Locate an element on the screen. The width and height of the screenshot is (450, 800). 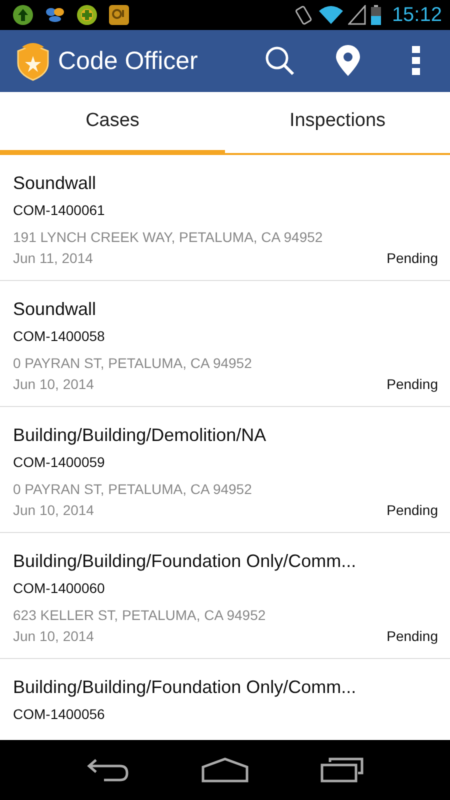
case-number: COM-1400058 is located at coordinates (59, 336).